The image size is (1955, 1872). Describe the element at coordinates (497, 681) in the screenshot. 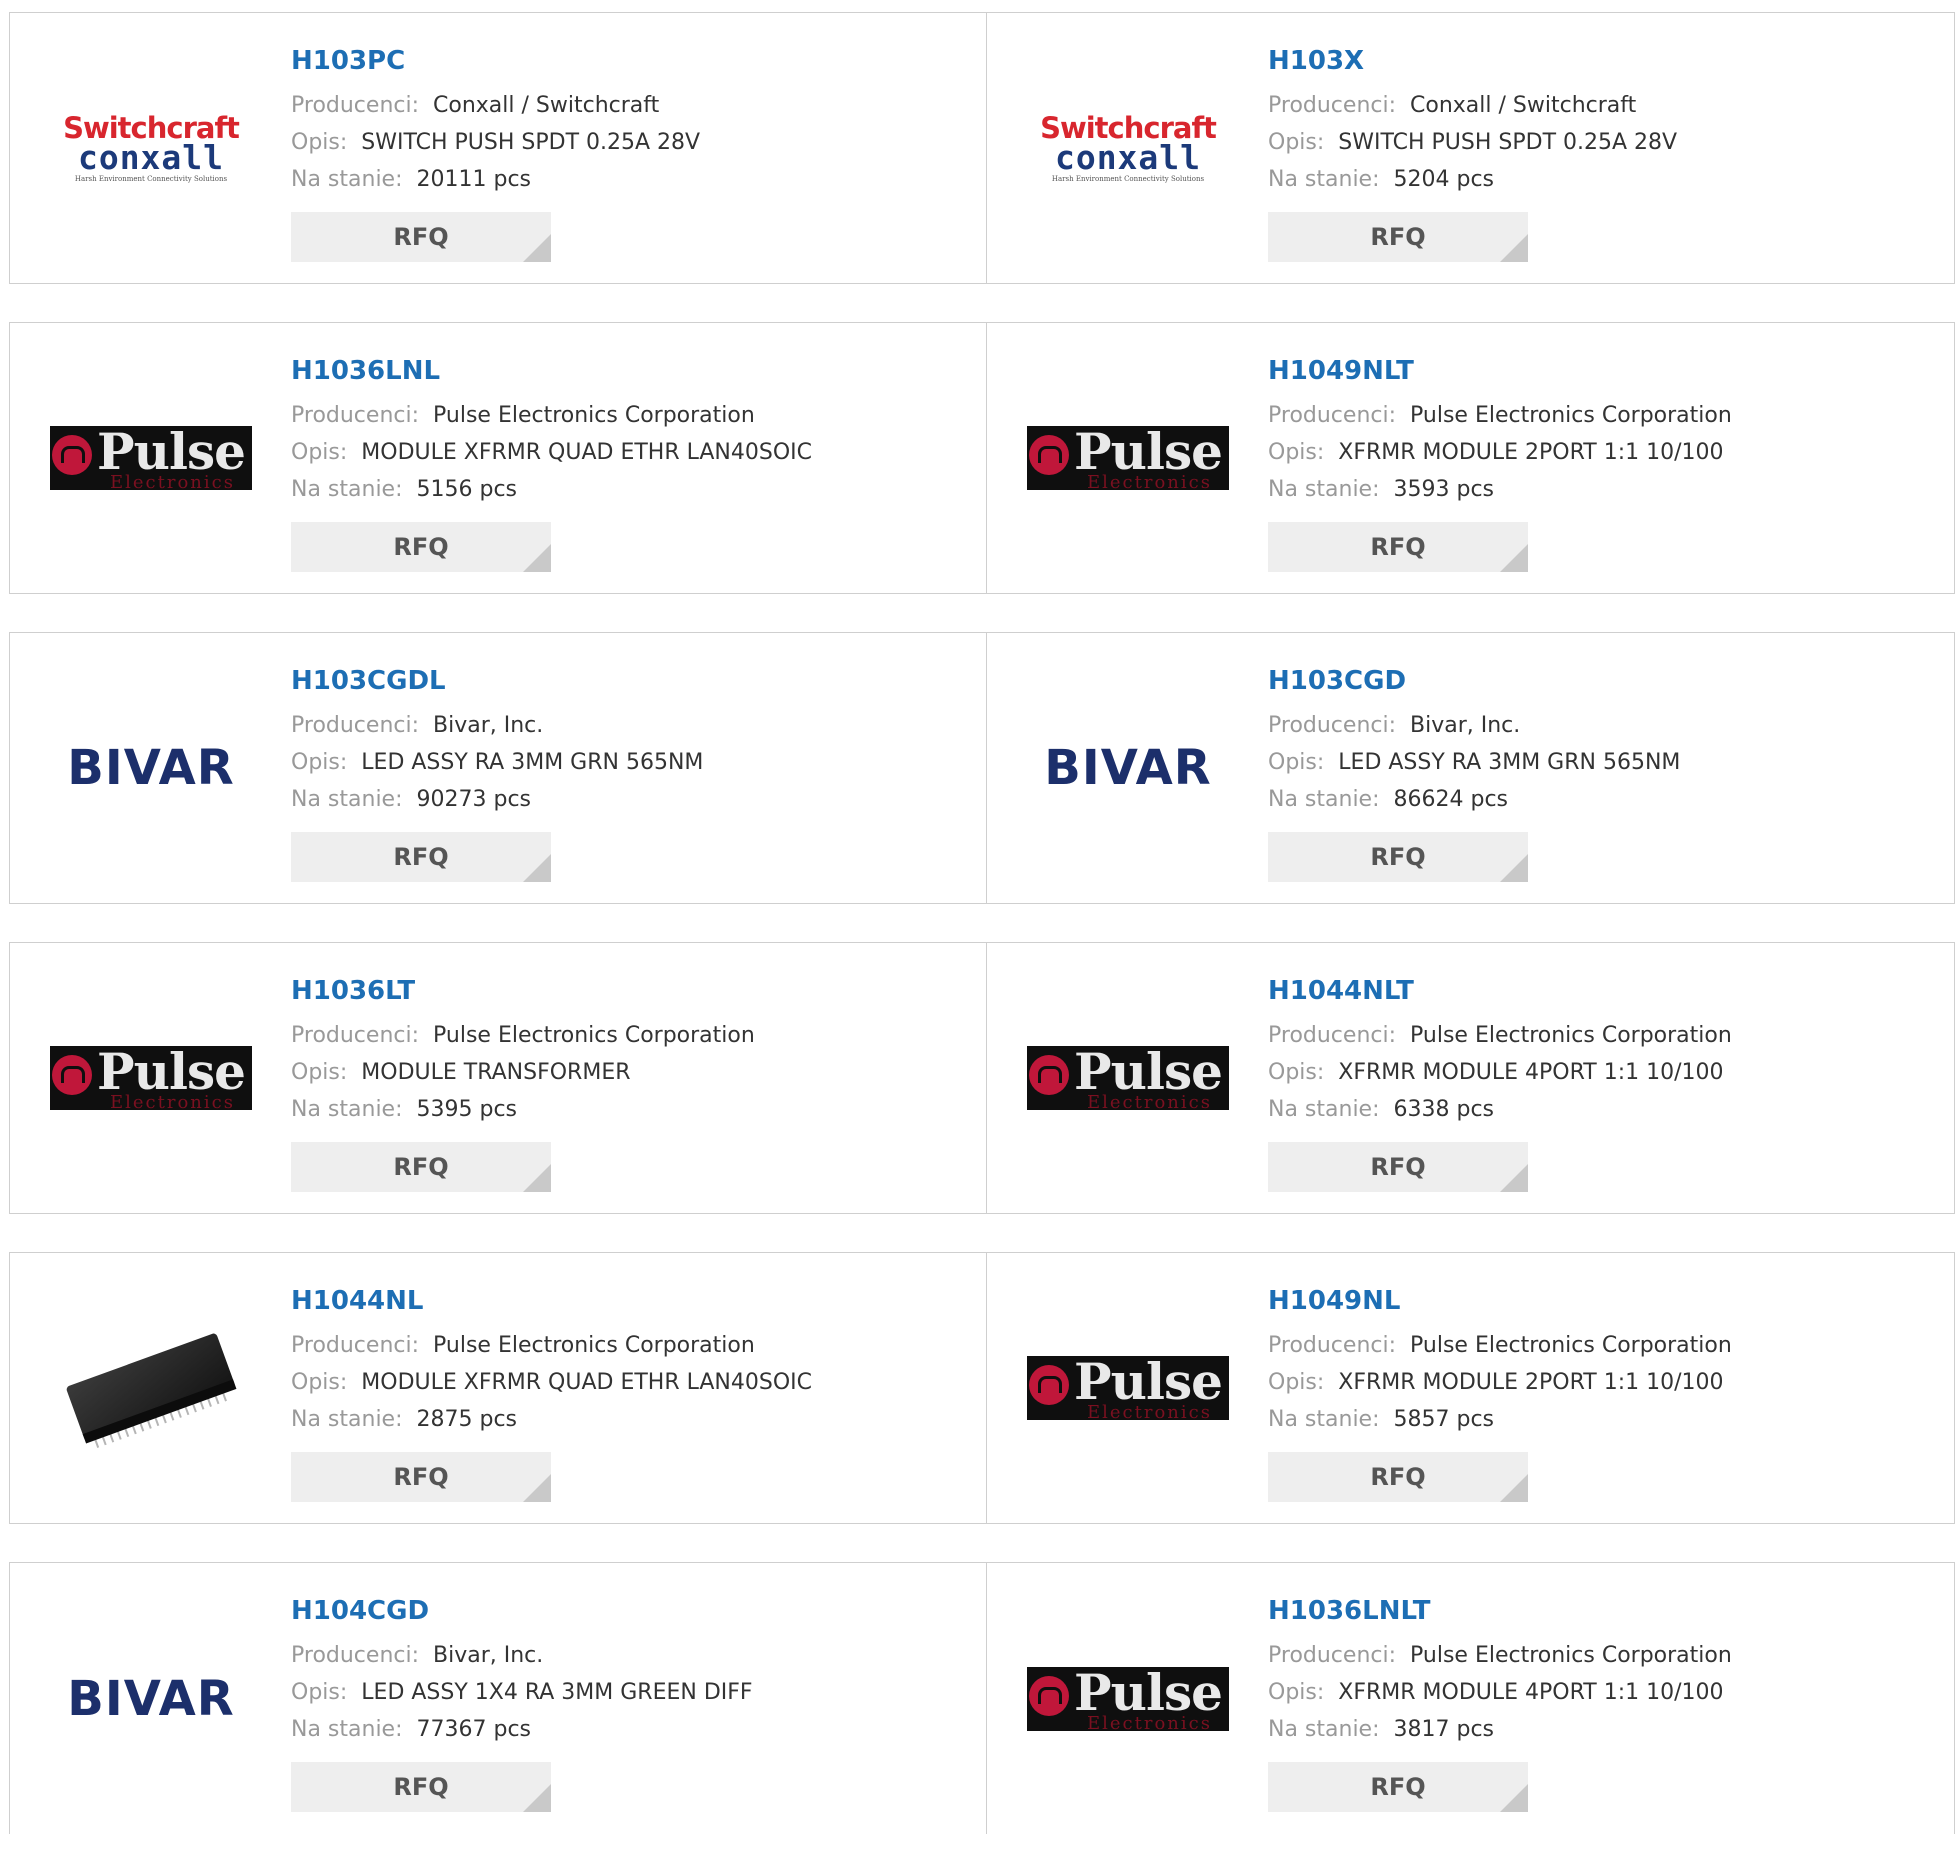

I see `part-number-link: H103CGDL` at that location.